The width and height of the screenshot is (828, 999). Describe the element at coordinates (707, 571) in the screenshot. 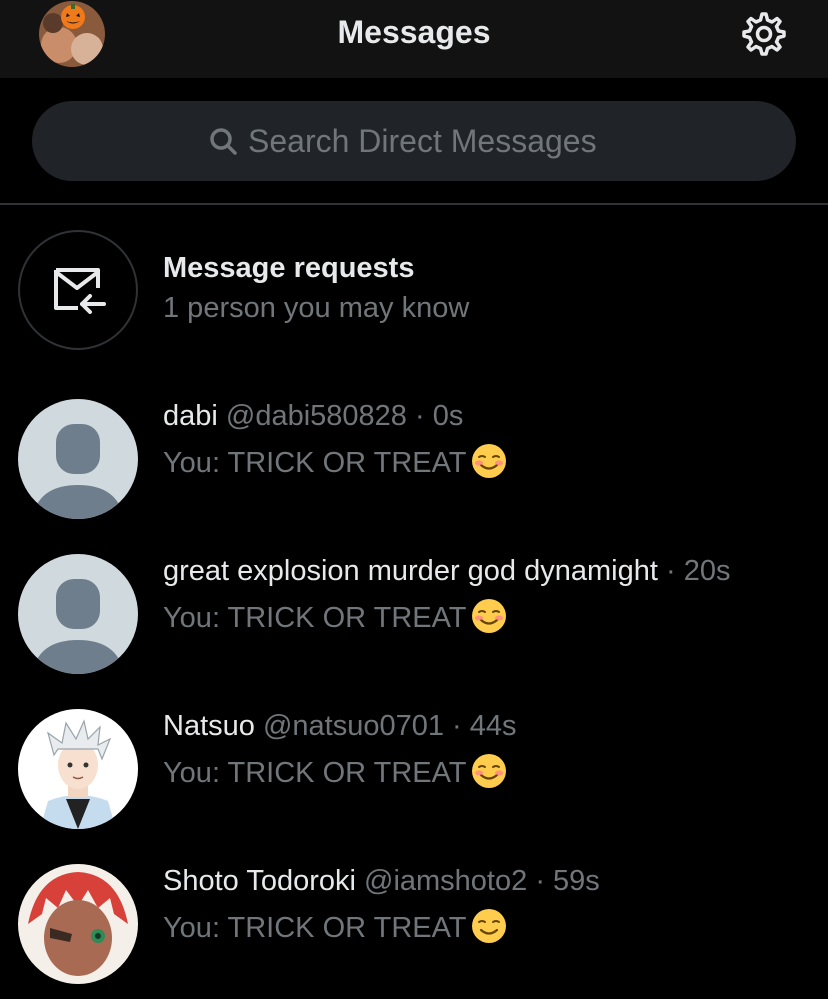

I see `conversation-time: 20s` at that location.